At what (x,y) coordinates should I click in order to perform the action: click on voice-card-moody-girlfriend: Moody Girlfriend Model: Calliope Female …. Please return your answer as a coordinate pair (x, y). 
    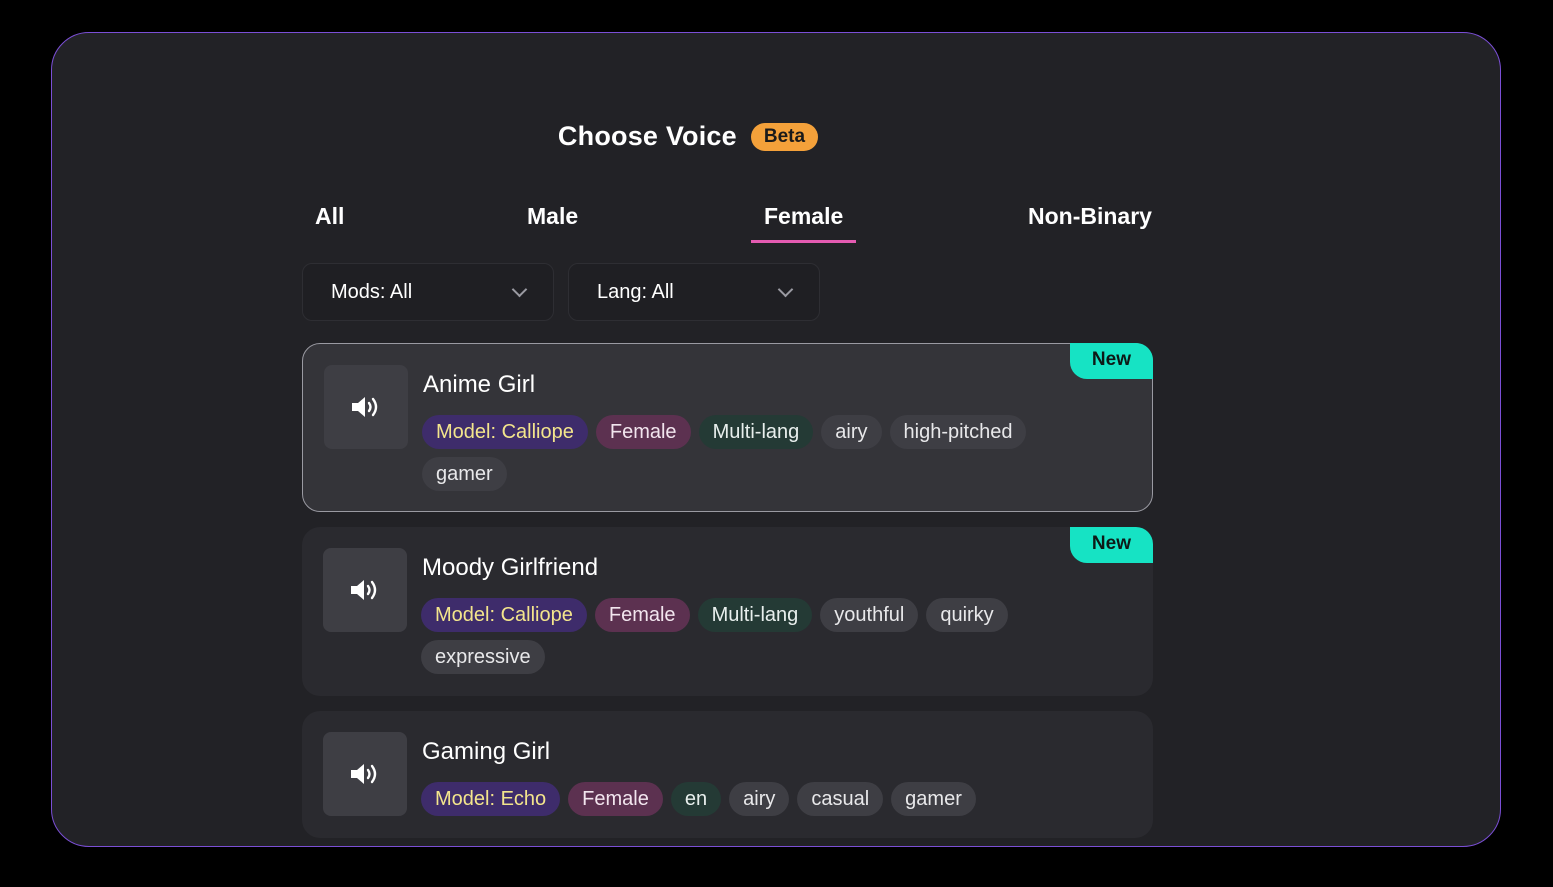
    Looking at the image, I should click on (727, 611).